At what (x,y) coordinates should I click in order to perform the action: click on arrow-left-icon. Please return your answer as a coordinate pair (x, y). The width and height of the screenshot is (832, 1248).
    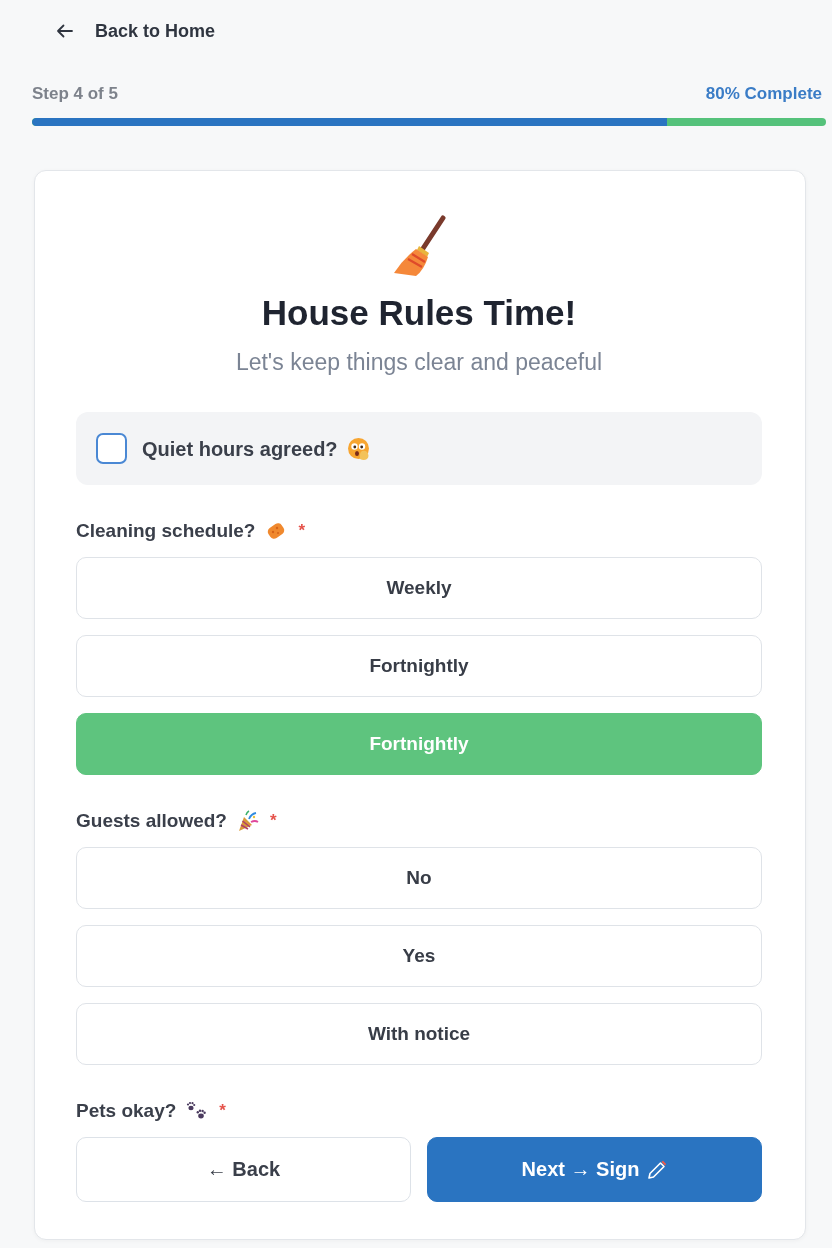
    Looking at the image, I should click on (64, 31).